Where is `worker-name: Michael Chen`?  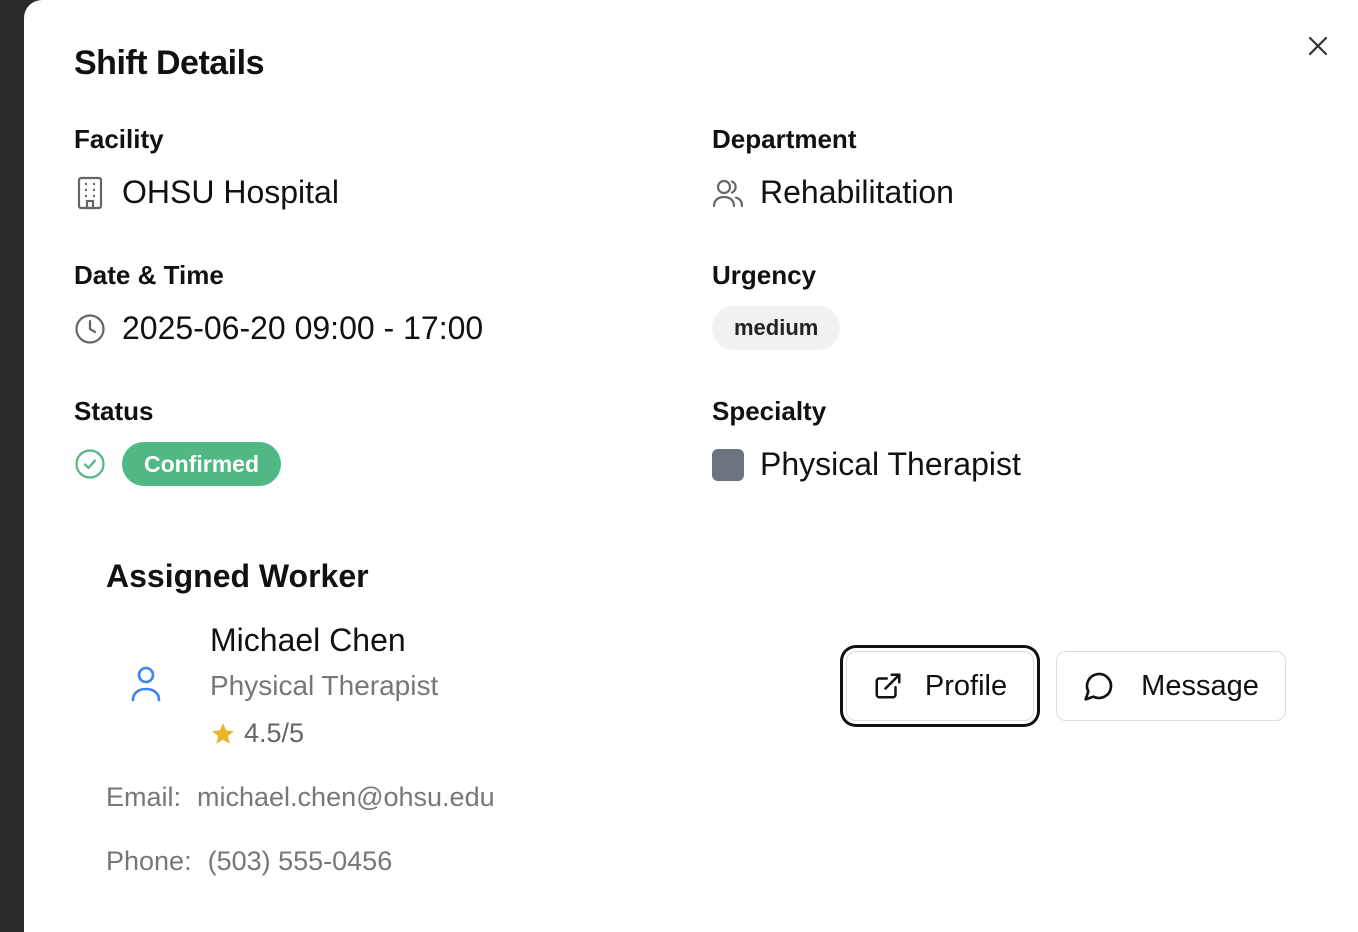
worker-name: Michael Chen is located at coordinates (308, 640).